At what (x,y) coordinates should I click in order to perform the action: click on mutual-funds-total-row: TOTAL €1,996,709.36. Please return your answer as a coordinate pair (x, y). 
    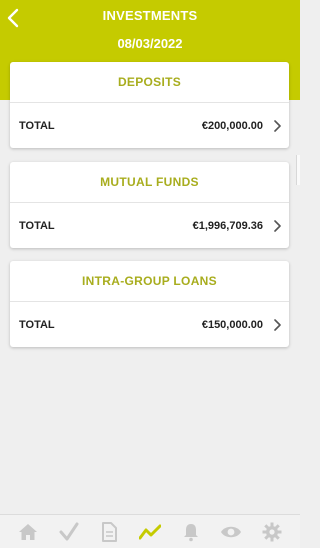
    Looking at the image, I should click on (149, 225).